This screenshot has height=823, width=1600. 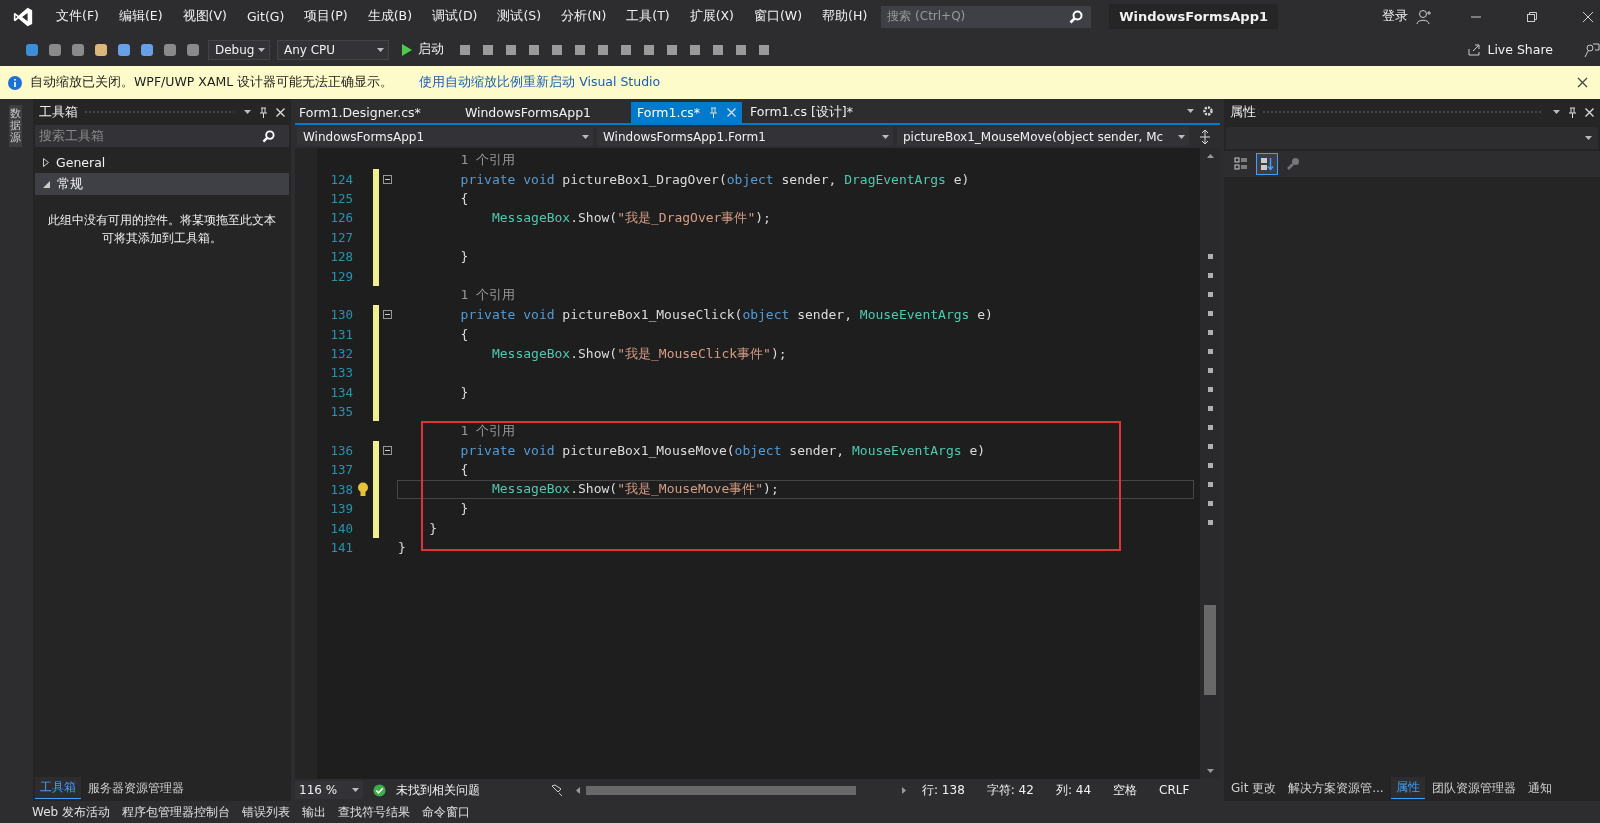 I want to click on code-line: private void pictureBox1_MouseClick(object sender, MouseEventArgs e), so click(x=726, y=315).